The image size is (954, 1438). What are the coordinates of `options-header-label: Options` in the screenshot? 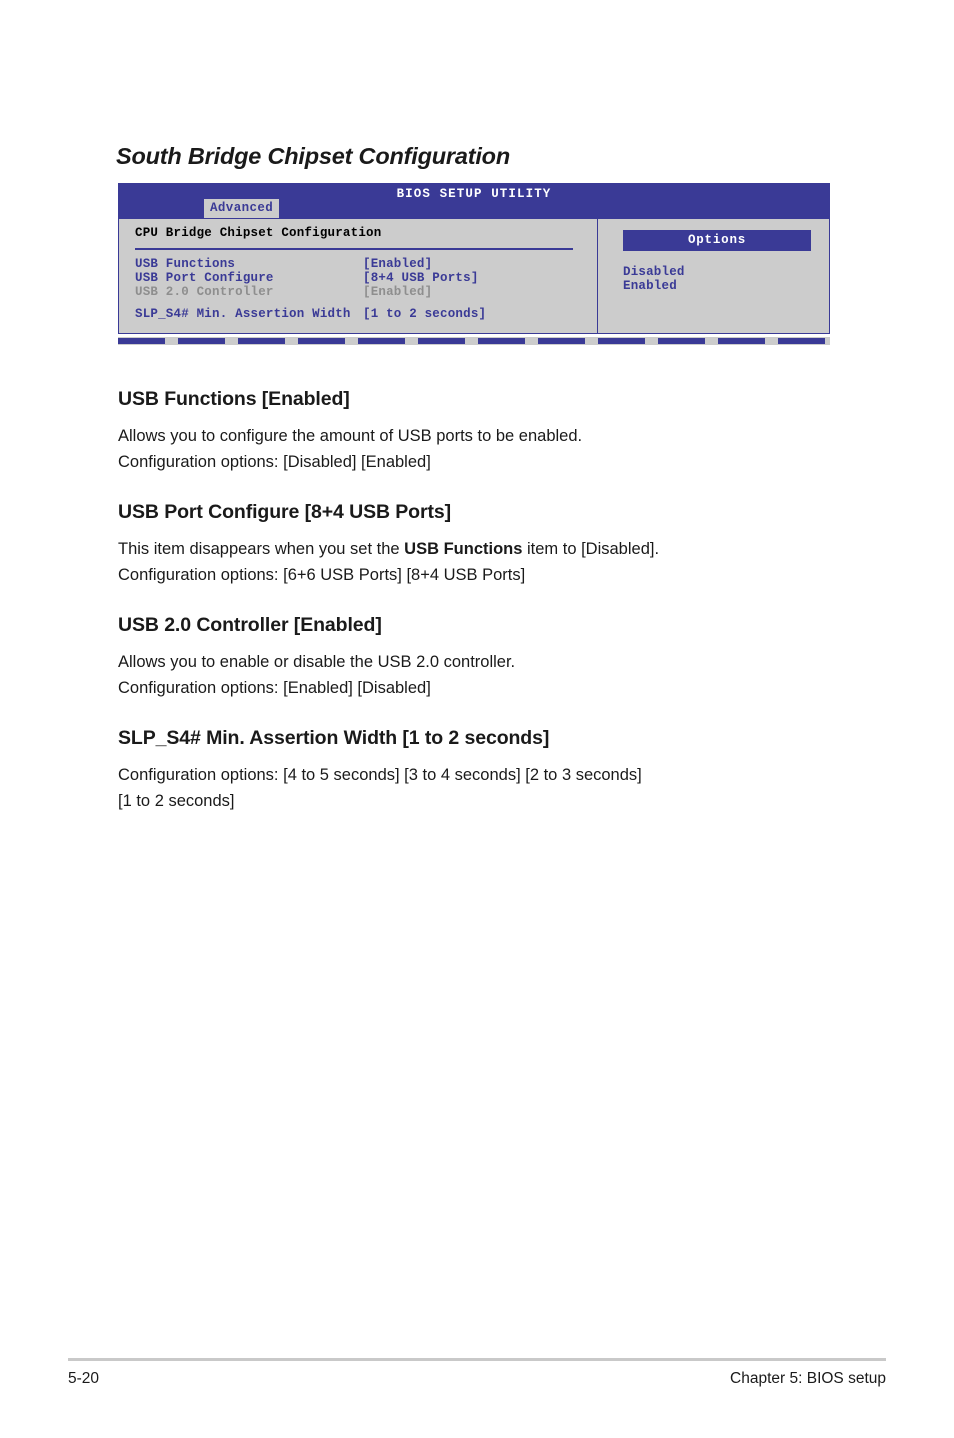 It's located at (717, 240).